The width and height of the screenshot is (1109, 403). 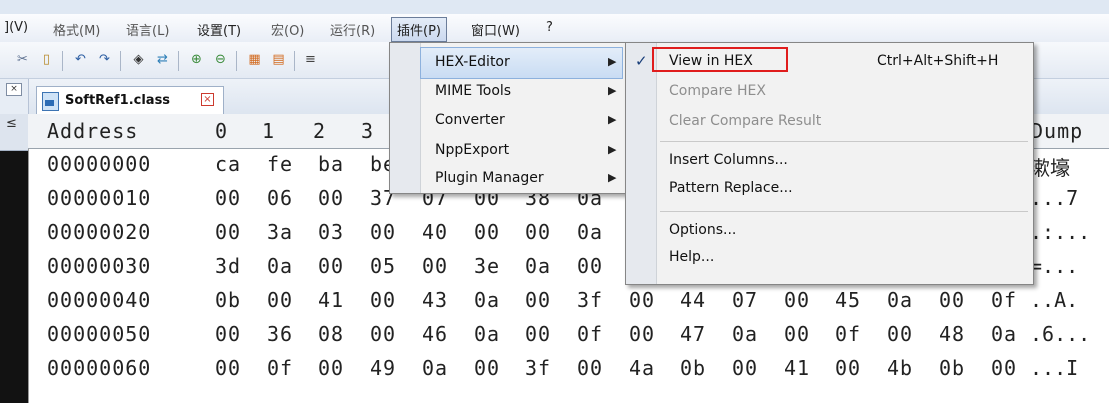 I want to click on hex-byte-cell: 3d, so click(x=228, y=266).